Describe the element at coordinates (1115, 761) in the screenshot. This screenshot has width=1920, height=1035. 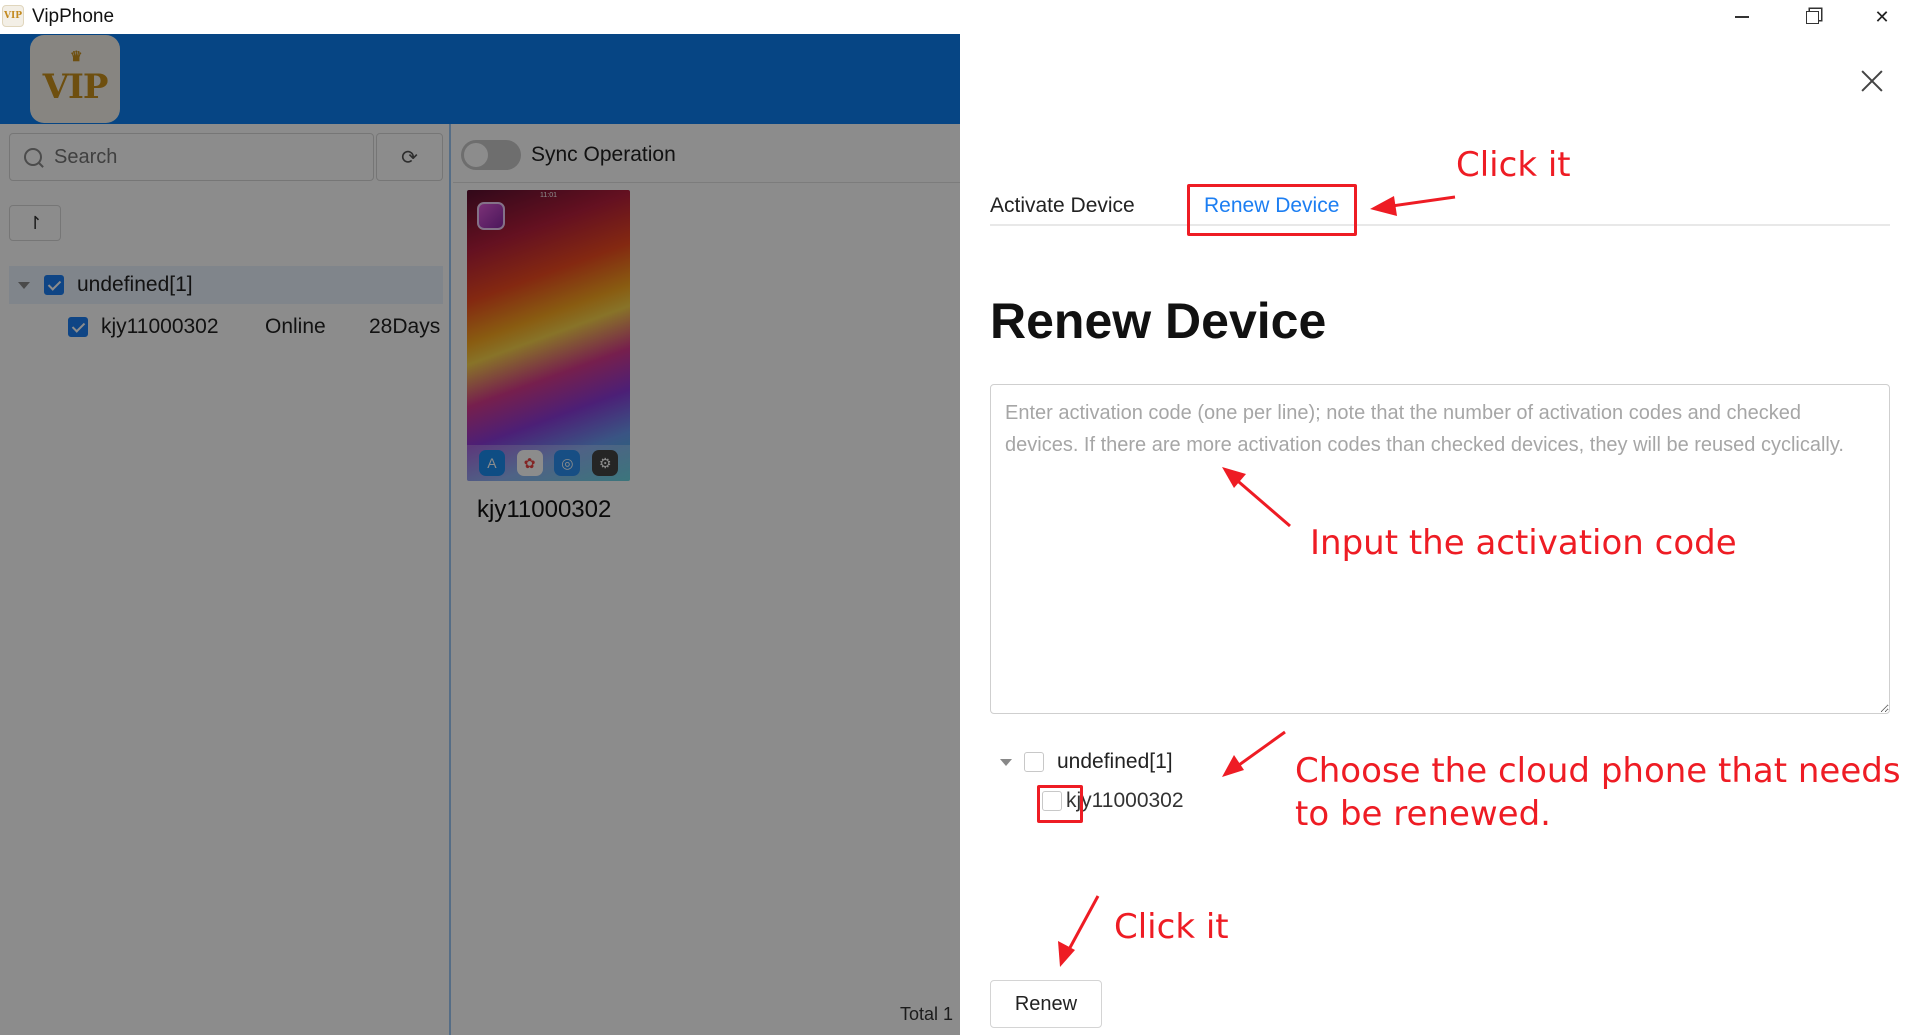
I see `renew-group-label: undefined[1]` at that location.